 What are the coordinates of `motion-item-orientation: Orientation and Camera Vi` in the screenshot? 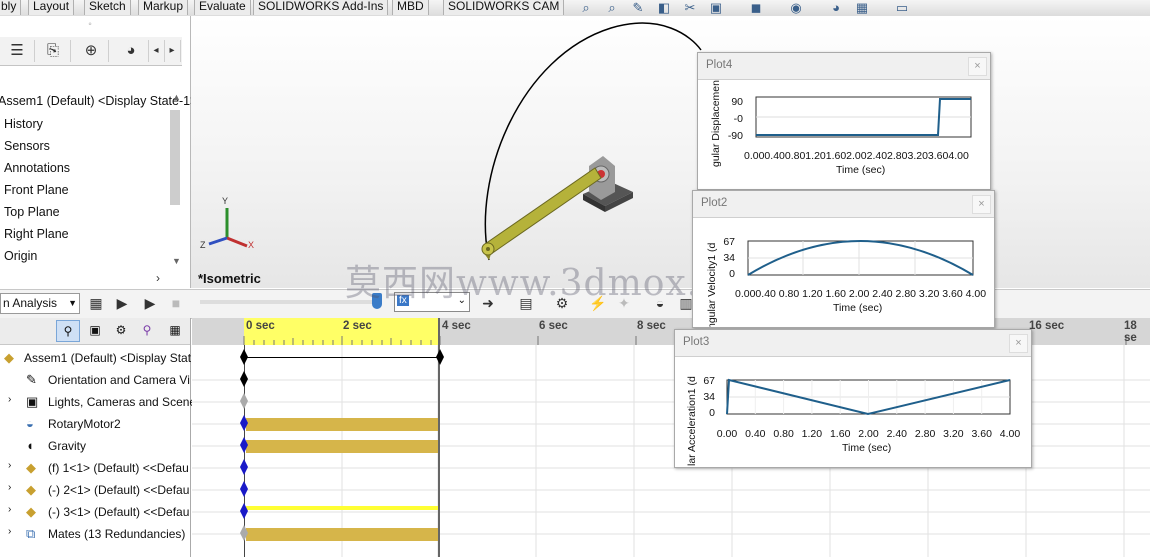 It's located at (119, 380).